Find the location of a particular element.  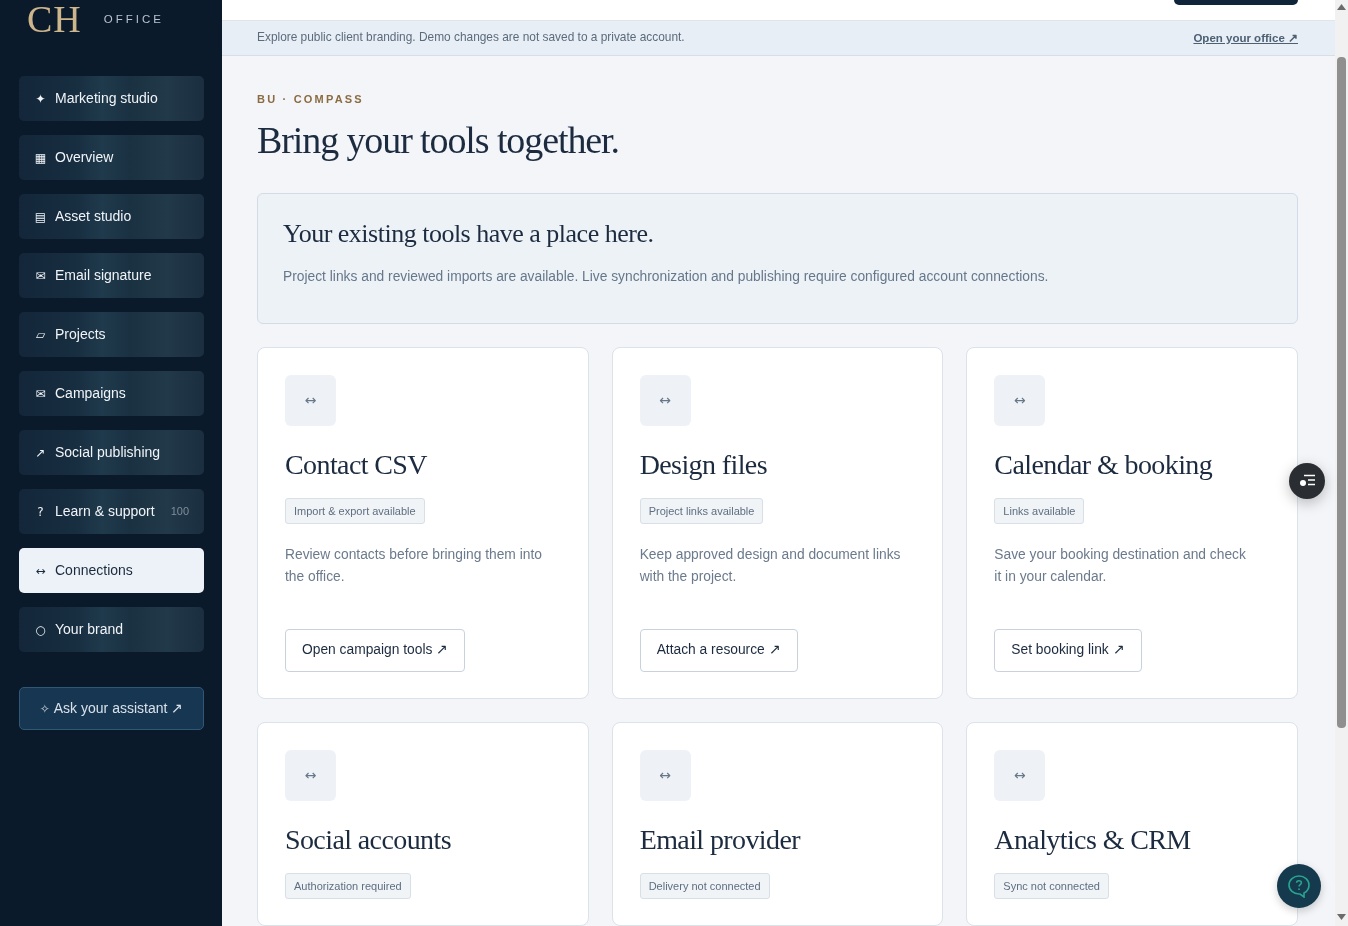

page-eyebrow: BU · COMPASS is located at coordinates (311, 99).